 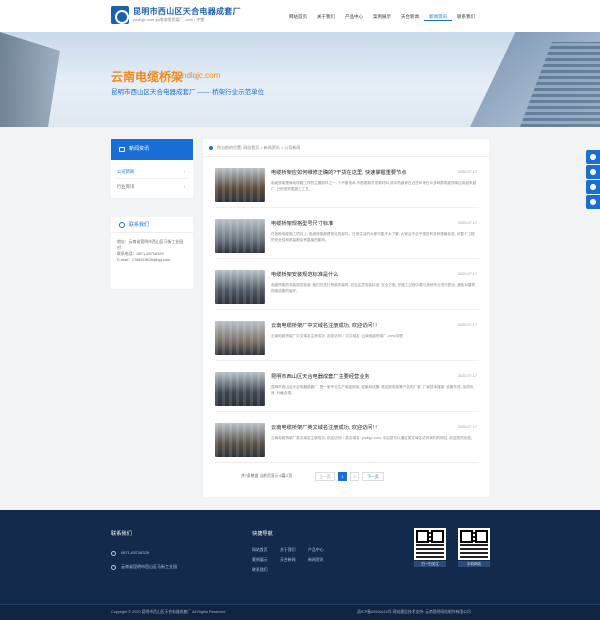 What do you see at coordinates (342, 476) in the screenshot?
I see `page-1-button: 1` at bounding box center [342, 476].